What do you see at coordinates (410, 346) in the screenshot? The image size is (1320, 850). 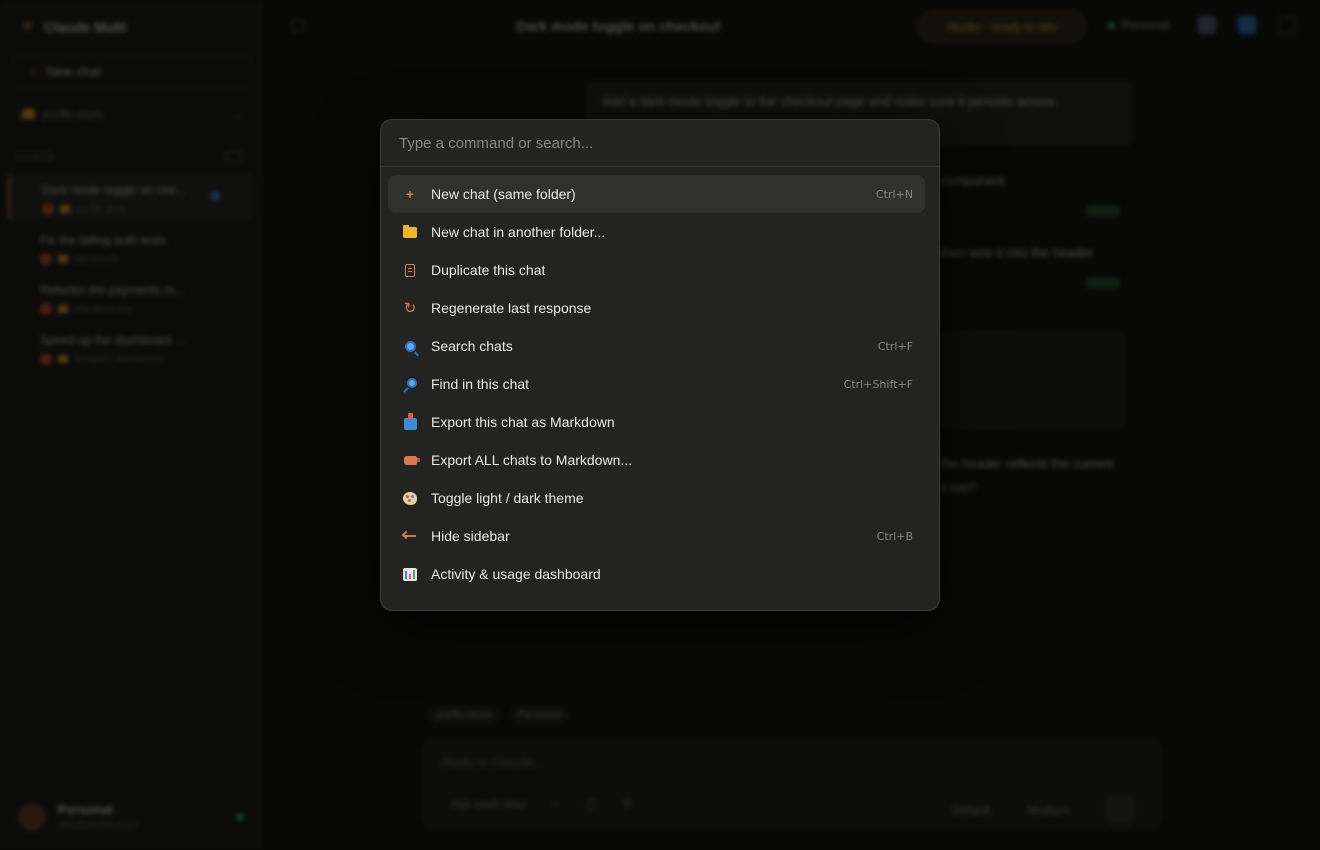 I see `search-icon` at bounding box center [410, 346].